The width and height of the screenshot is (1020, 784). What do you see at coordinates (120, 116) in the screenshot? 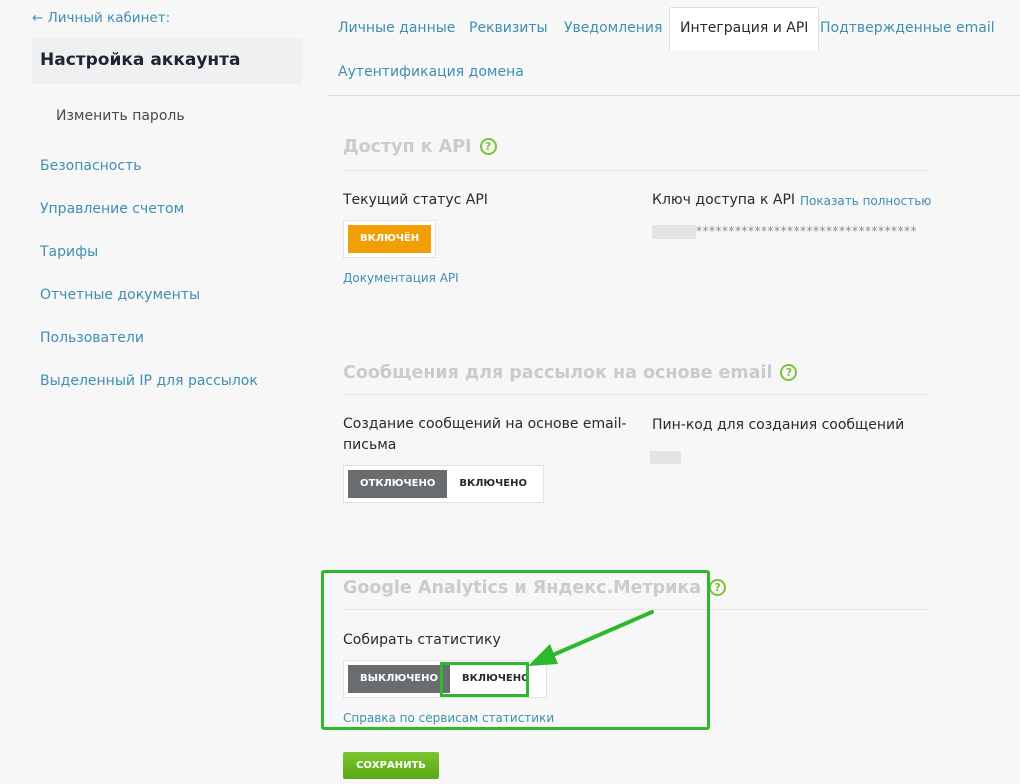
I see `sidebar-item-change-password: Изменить пароль` at bounding box center [120, 116].